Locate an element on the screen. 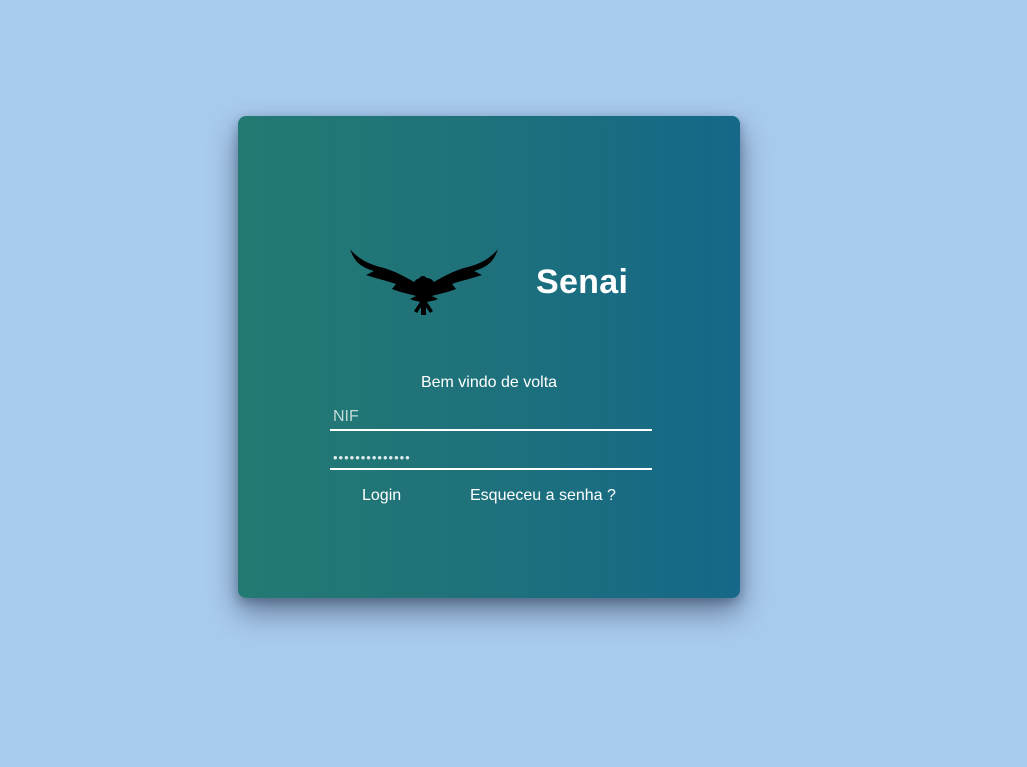  forgot-password-link: Esqueceu a senha ? is located at coordinates (543, 496).